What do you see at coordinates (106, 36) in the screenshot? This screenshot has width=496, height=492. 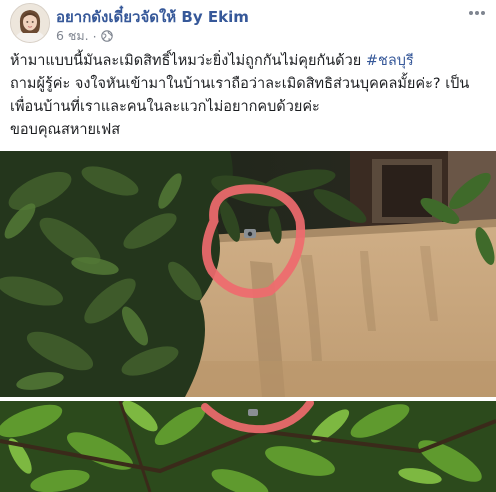 I see `globe-icon` at bounding box center [106, 36].